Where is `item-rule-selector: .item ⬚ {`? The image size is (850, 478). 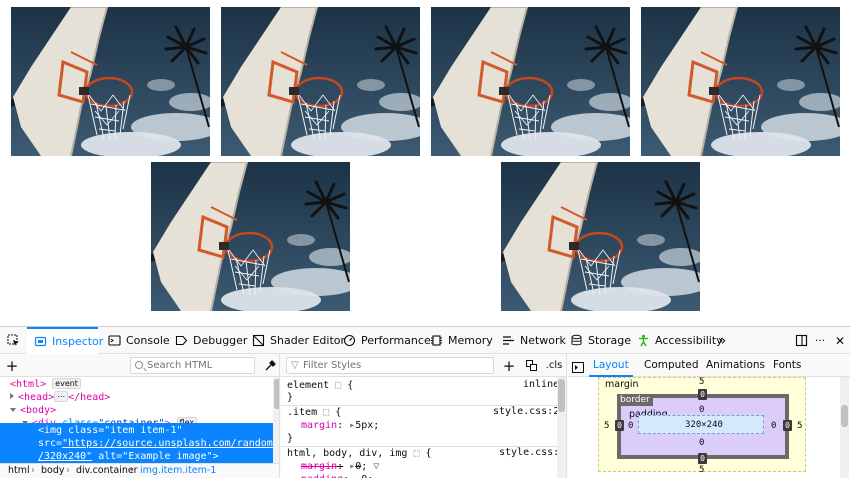 item-rule-selector: .item ⬚ { is located at coordinates (314, 412).